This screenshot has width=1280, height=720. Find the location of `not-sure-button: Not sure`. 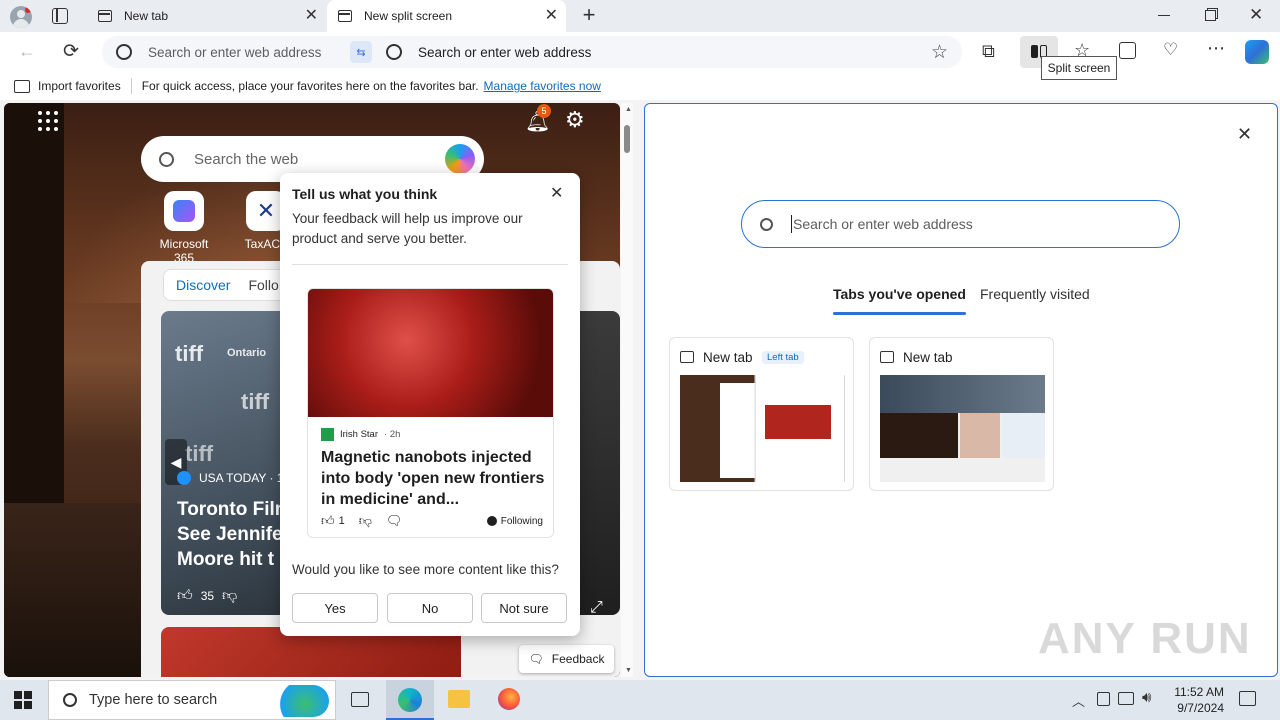

not-sure-button: Not sure is located at coordinates (524, 608).